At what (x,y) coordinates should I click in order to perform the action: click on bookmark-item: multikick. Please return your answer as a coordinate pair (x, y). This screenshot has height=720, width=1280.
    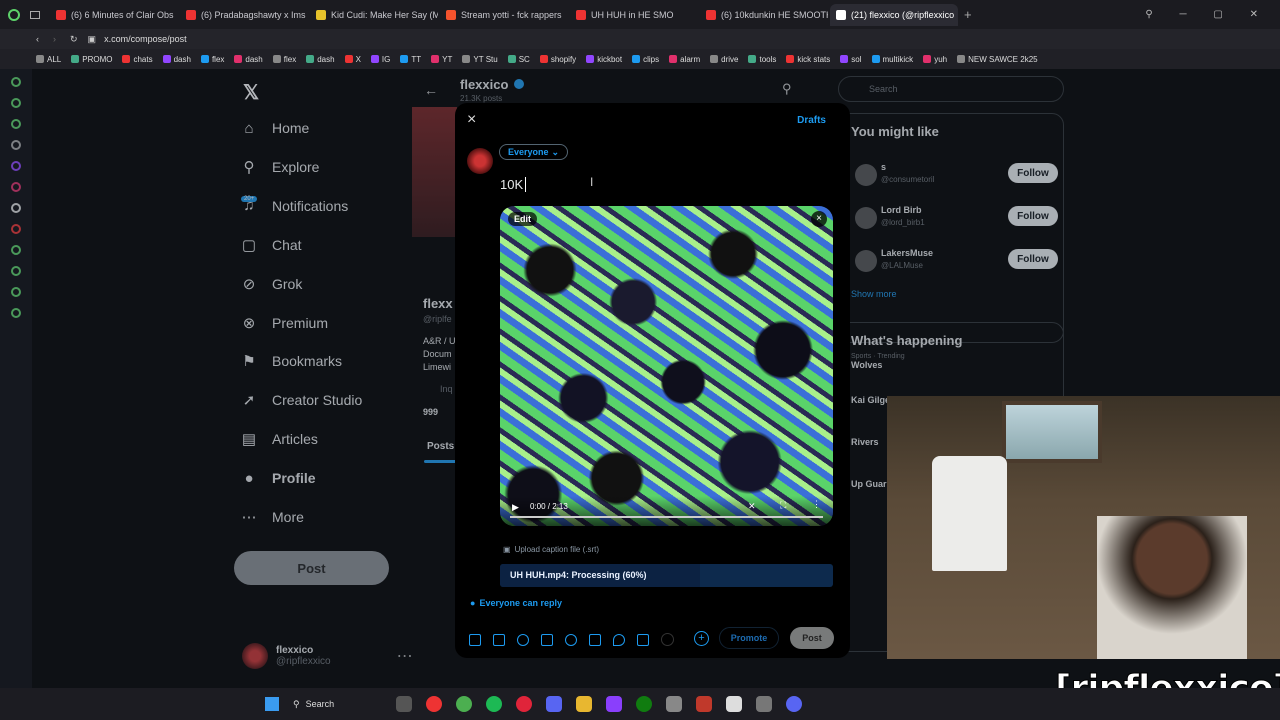
    Looking at the image, I should click on (892, 59).